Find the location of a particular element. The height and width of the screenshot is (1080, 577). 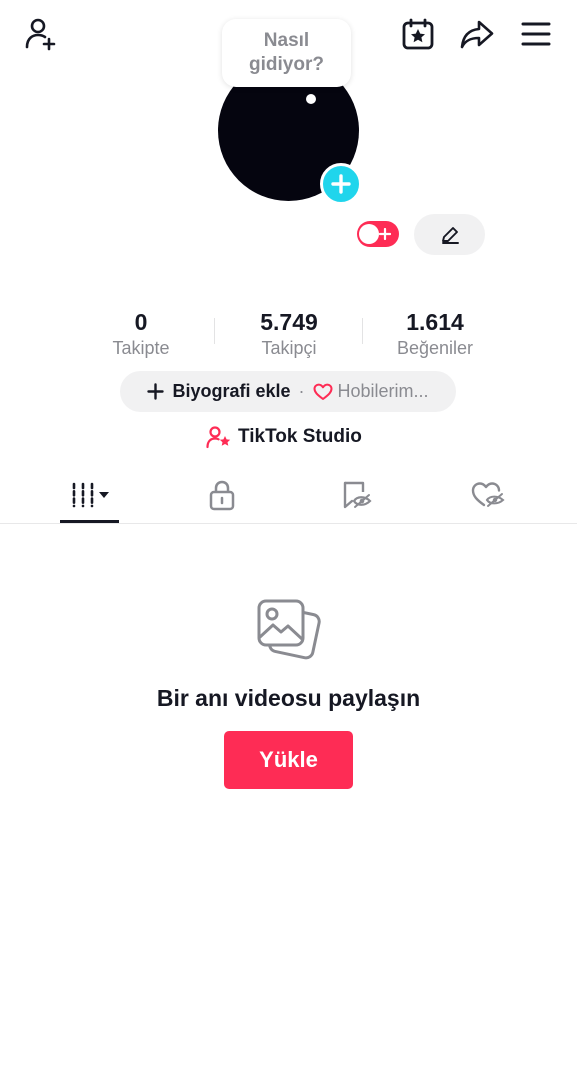

stat-following: 0 Takipte is located at coordinates (141, 334).